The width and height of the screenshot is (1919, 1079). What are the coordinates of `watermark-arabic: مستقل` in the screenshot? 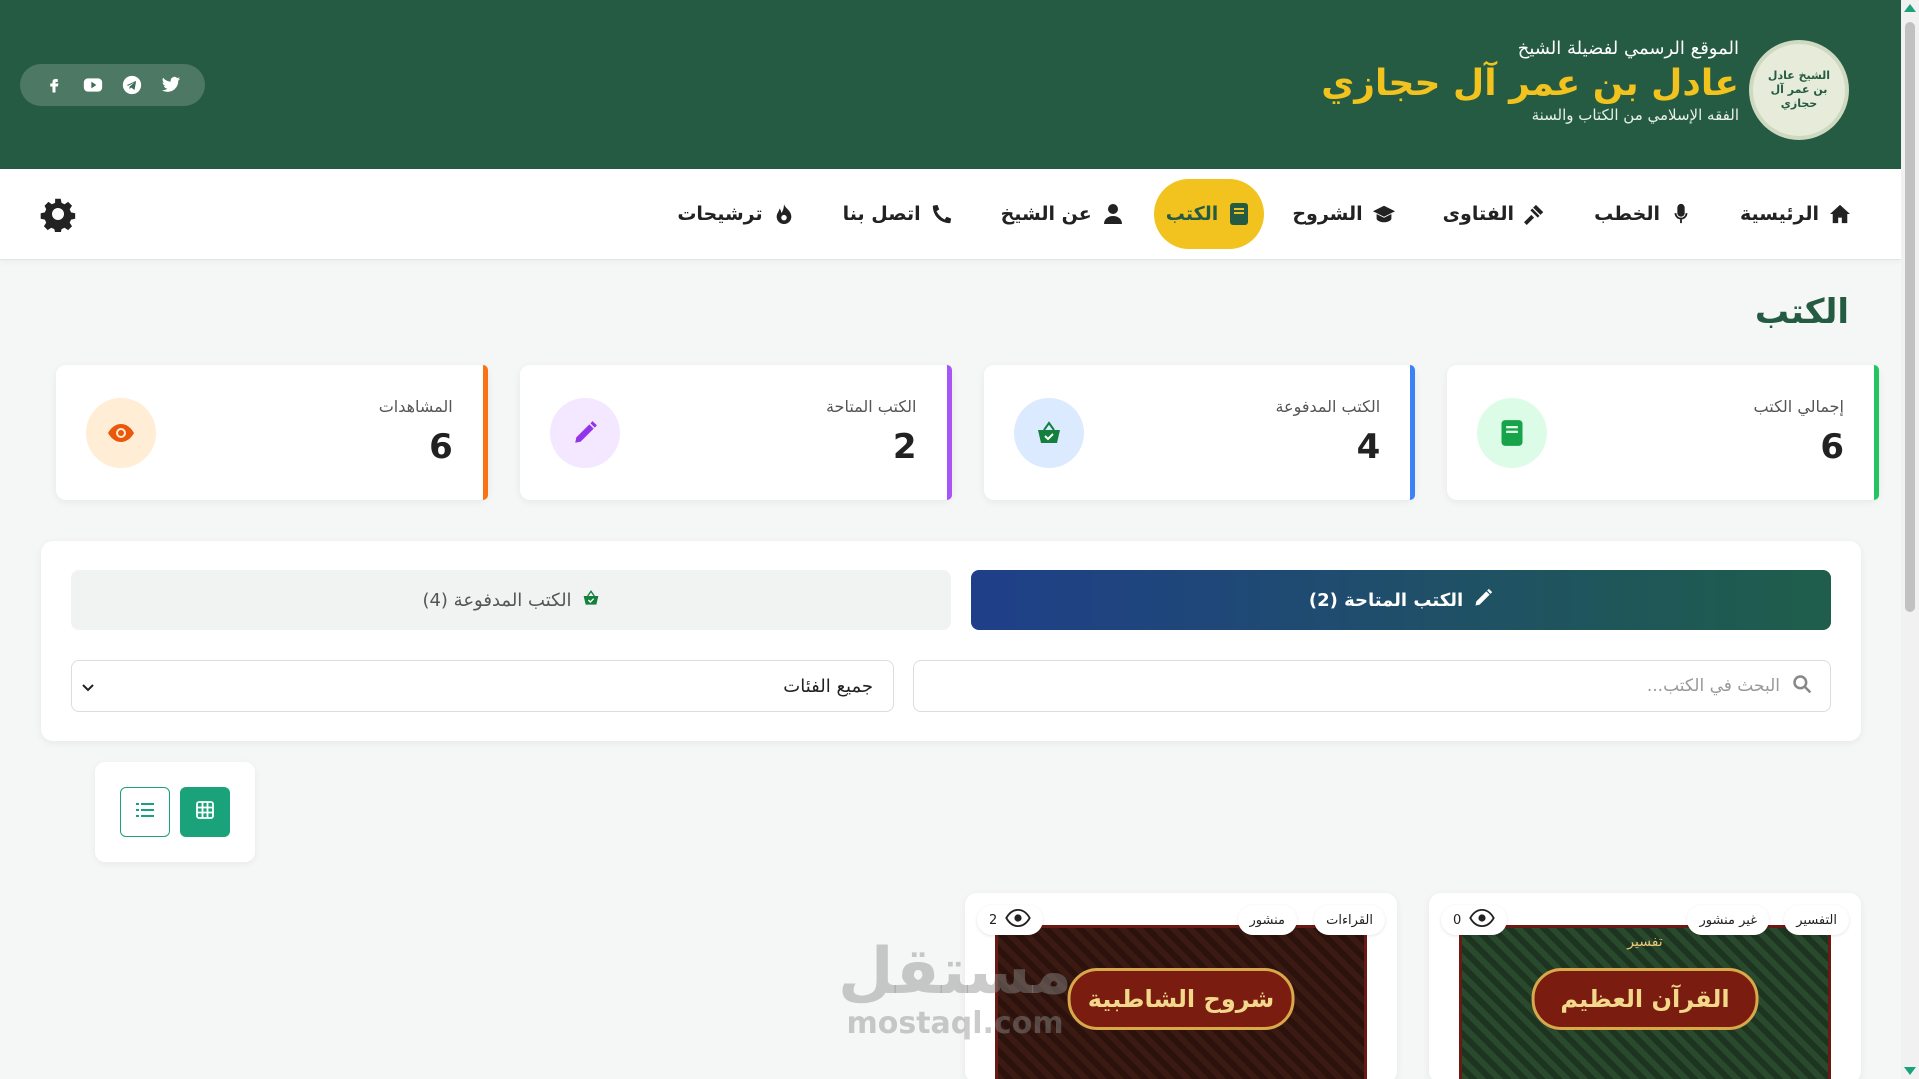 It's located at (955, 972).